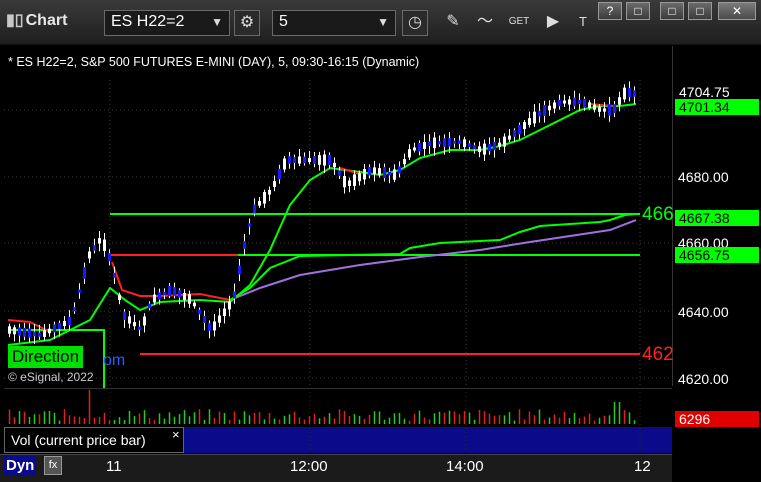  Describe the element at coordinates (46, 357) in the screenshot. I see `direction-label: Direction` at that location.